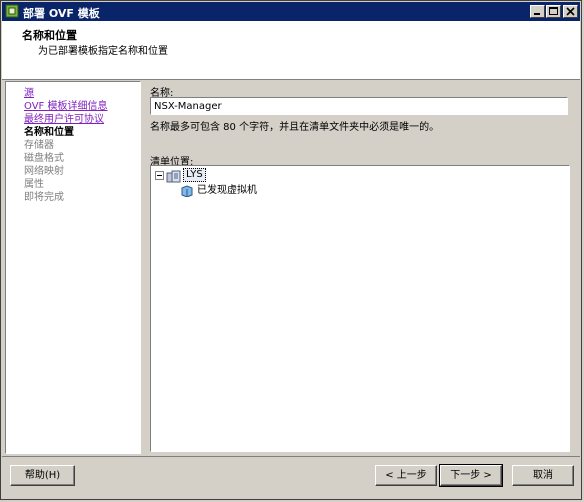  I want to click on maximize-button, so click(553, 11).